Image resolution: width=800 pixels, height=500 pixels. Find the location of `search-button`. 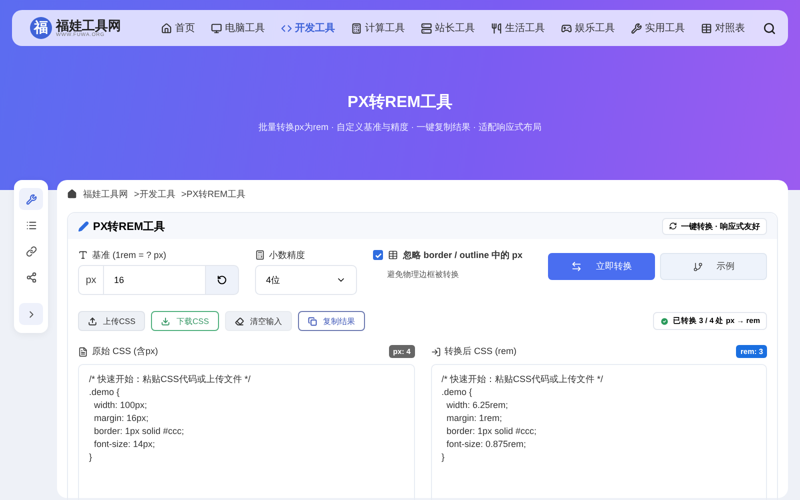

search-button is located at coordinates (769, 28).